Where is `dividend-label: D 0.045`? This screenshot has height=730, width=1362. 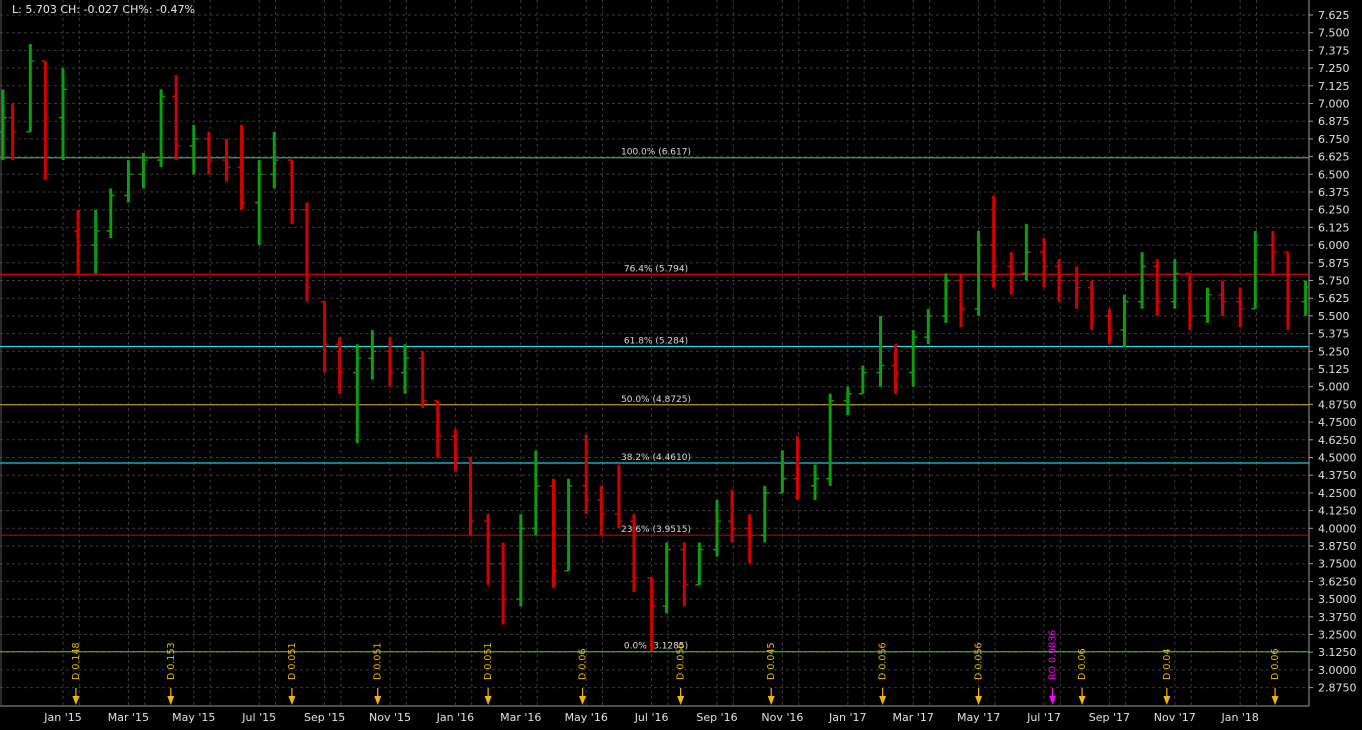 dividend-label: D 0.045 is located at coordinates (771, 661).